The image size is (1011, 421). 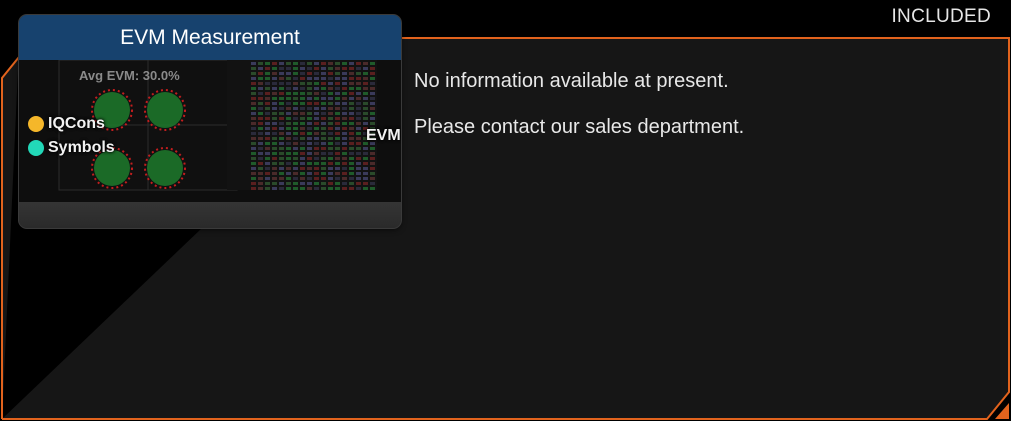 I want to click on output-port-evm: EVM, so click(x=383, y=136).